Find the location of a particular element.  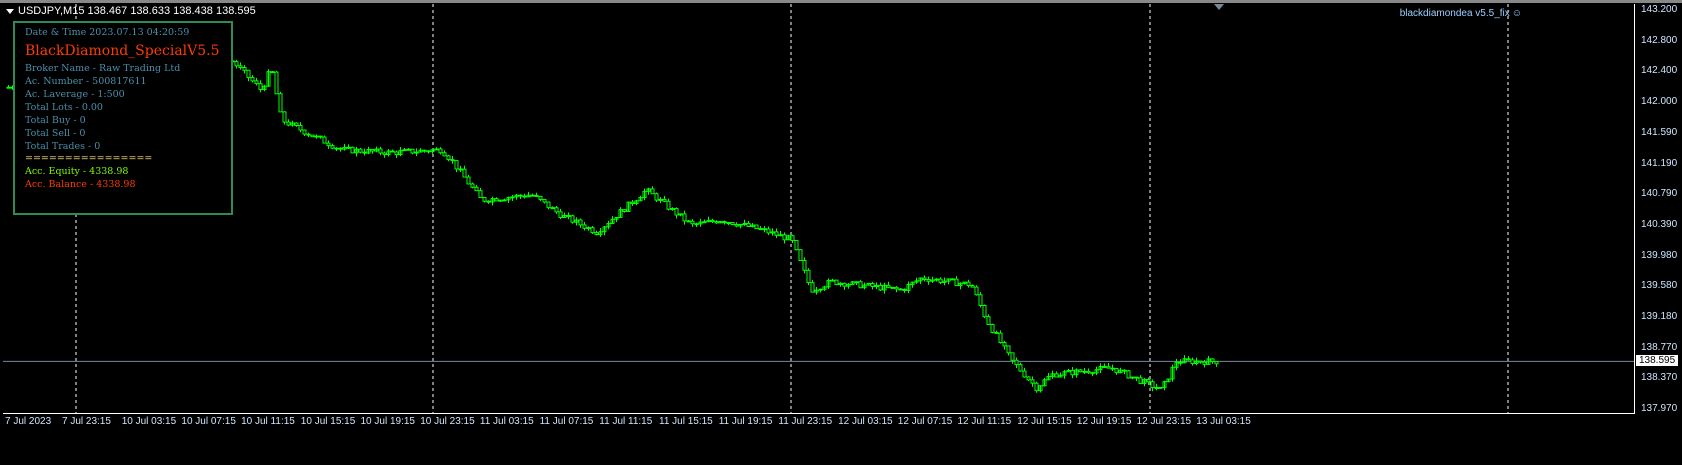

time-tick-label: 10 Jul 07:15 is located at coordinates (208, 421).